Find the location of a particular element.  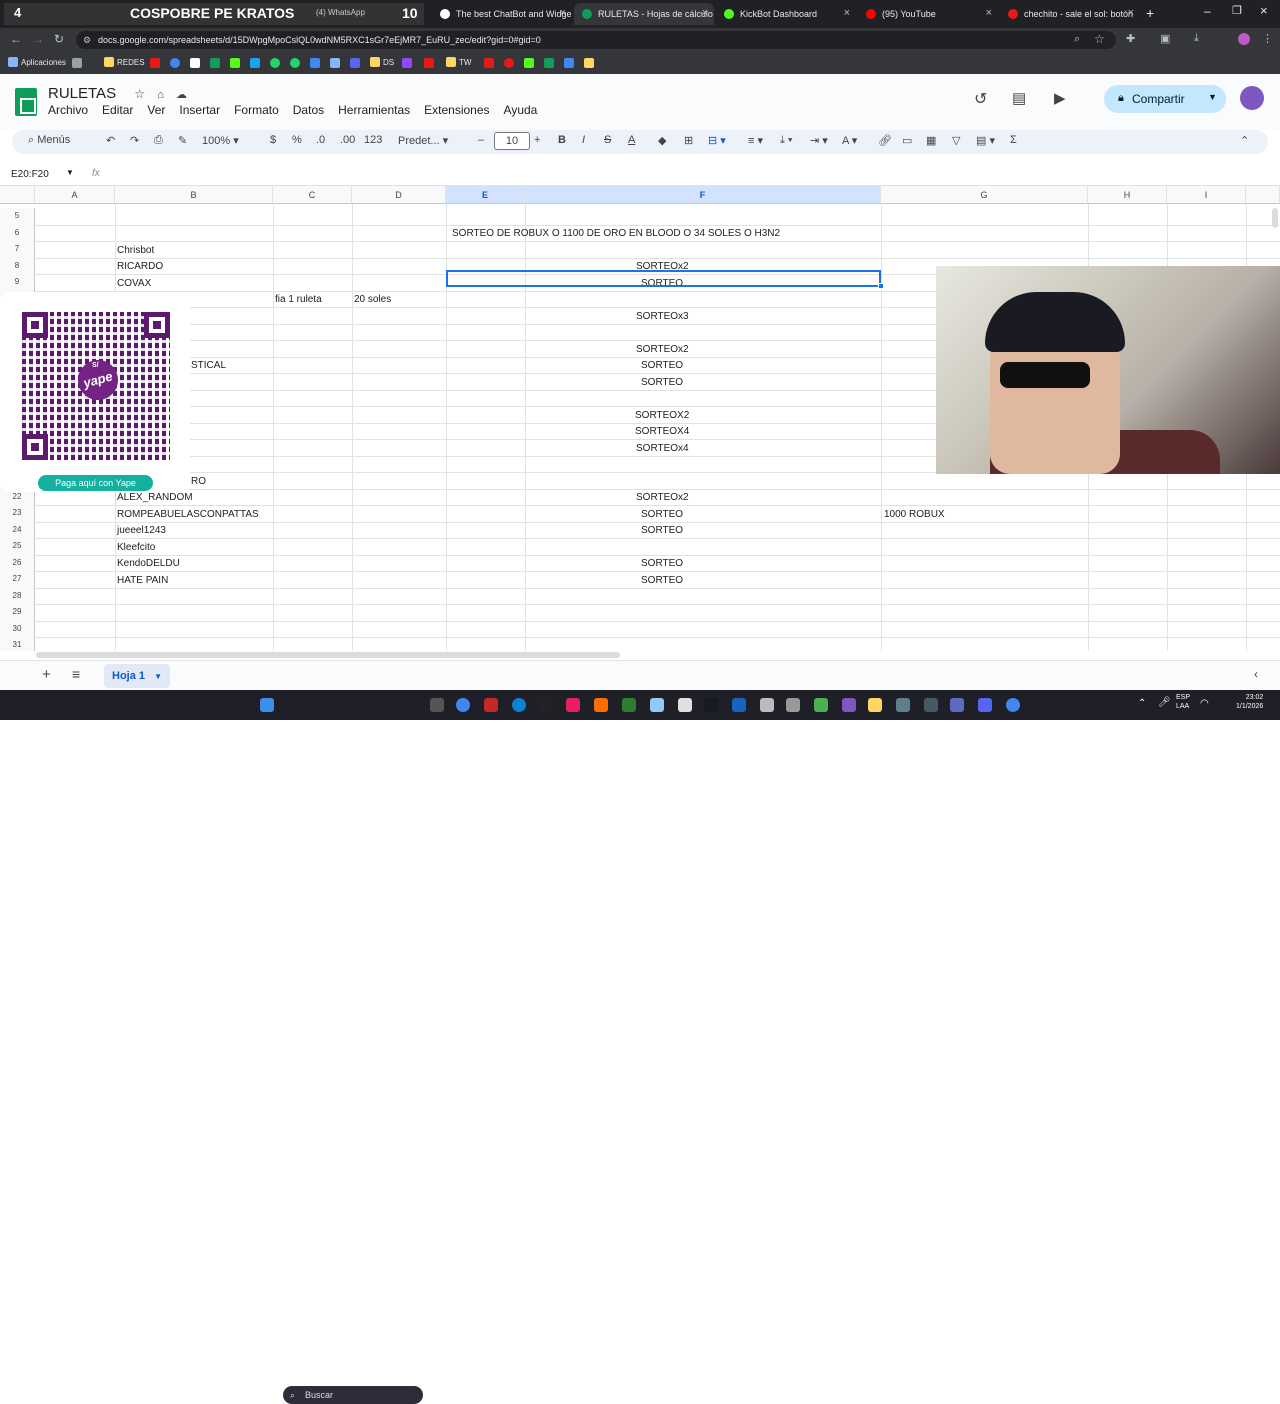

increase-decimal-button: .00 is located at coordinates (347, 140).